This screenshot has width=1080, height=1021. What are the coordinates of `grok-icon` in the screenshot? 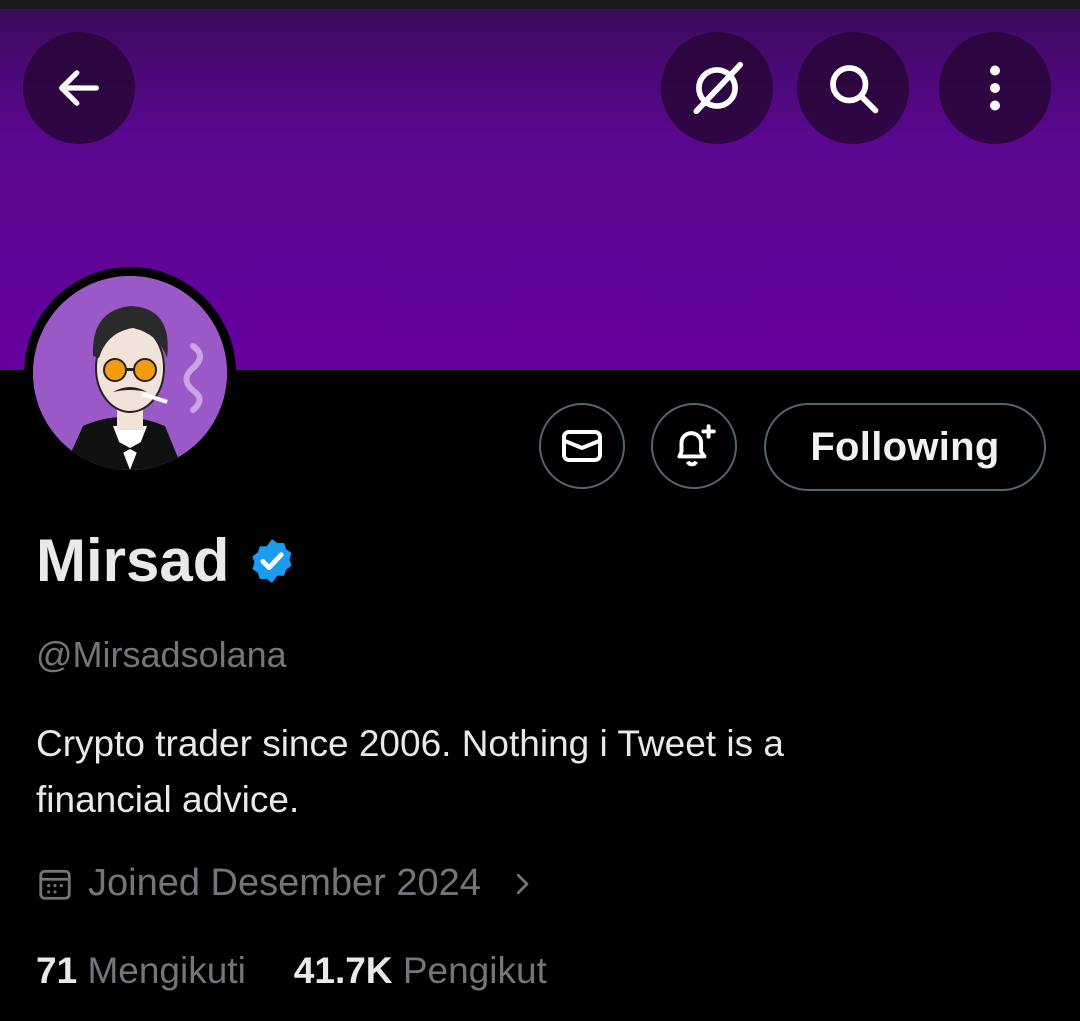 It's located at (718, 88).